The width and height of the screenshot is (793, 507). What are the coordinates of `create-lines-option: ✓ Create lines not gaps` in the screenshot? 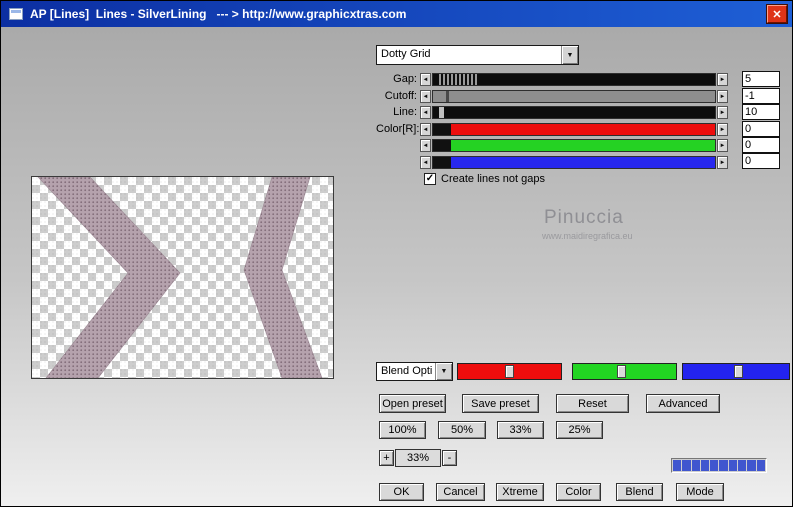 It's located at (484, 179).